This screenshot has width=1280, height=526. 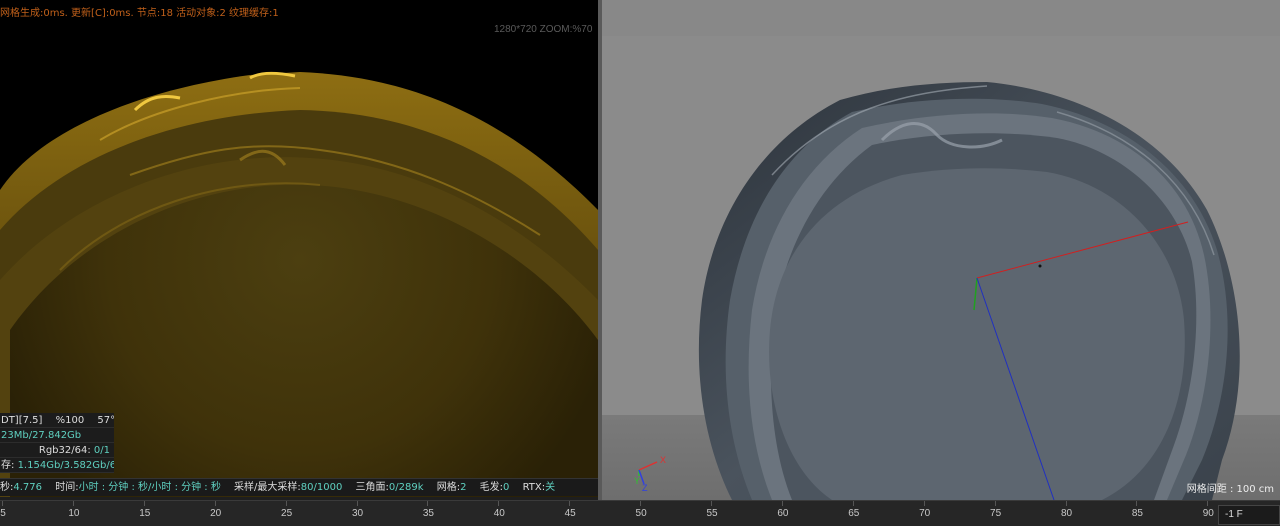 What do you see at coordinates (448, 487) in the screenshot?
I see `mesh-label: 网格:` at bounding box center [448, 487].